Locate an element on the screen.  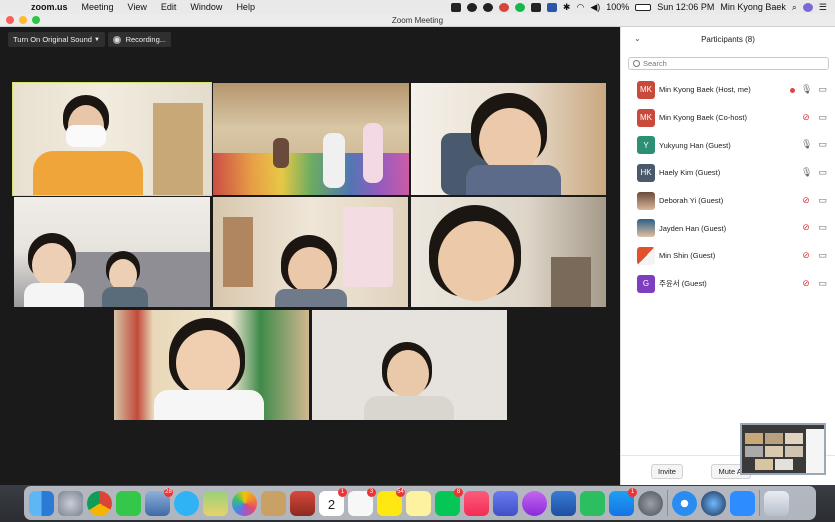
spotlight-icon: ⌕ is located at coordinates (794, 7).